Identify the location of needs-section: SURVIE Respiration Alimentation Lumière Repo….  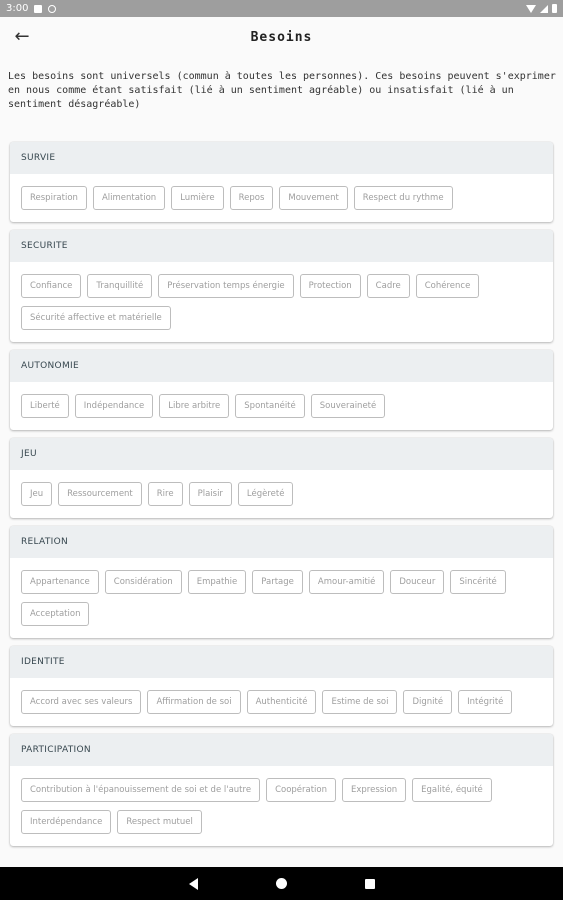
(281, 182).